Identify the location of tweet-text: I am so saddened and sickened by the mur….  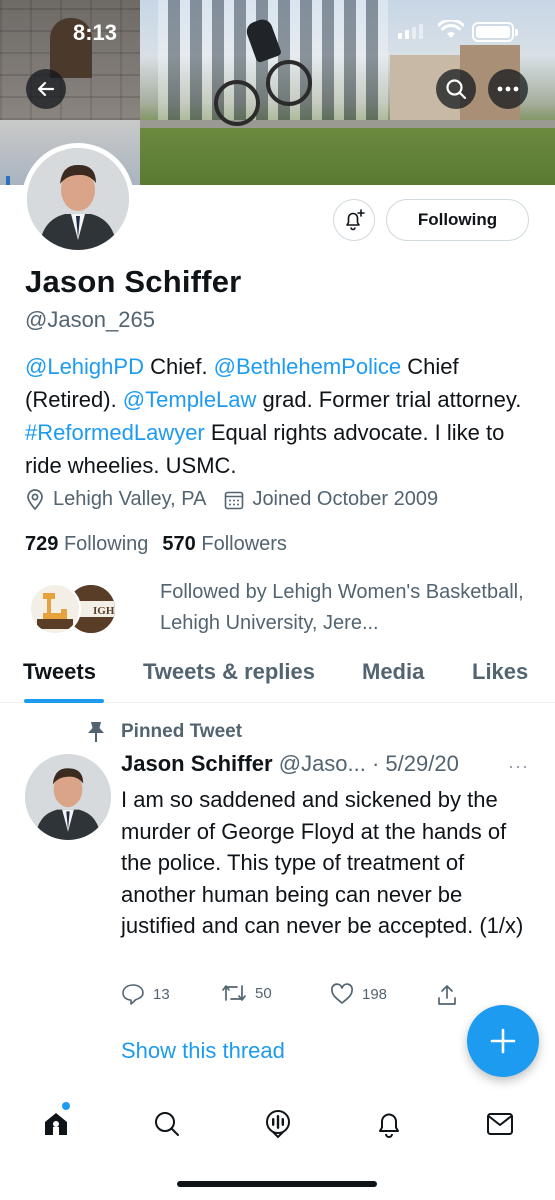
(326, 863).